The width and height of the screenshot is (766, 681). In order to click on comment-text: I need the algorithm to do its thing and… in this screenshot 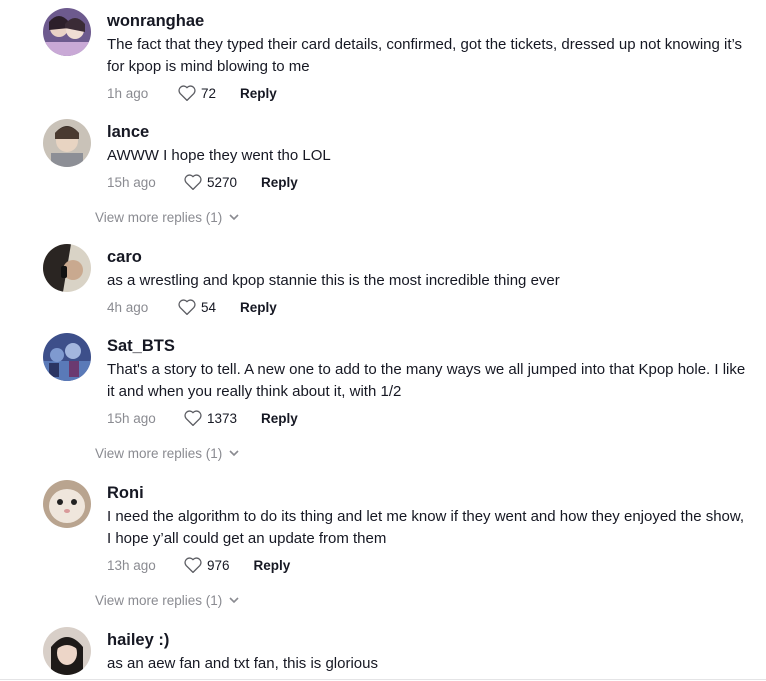, I will do `click(426, 527)`.